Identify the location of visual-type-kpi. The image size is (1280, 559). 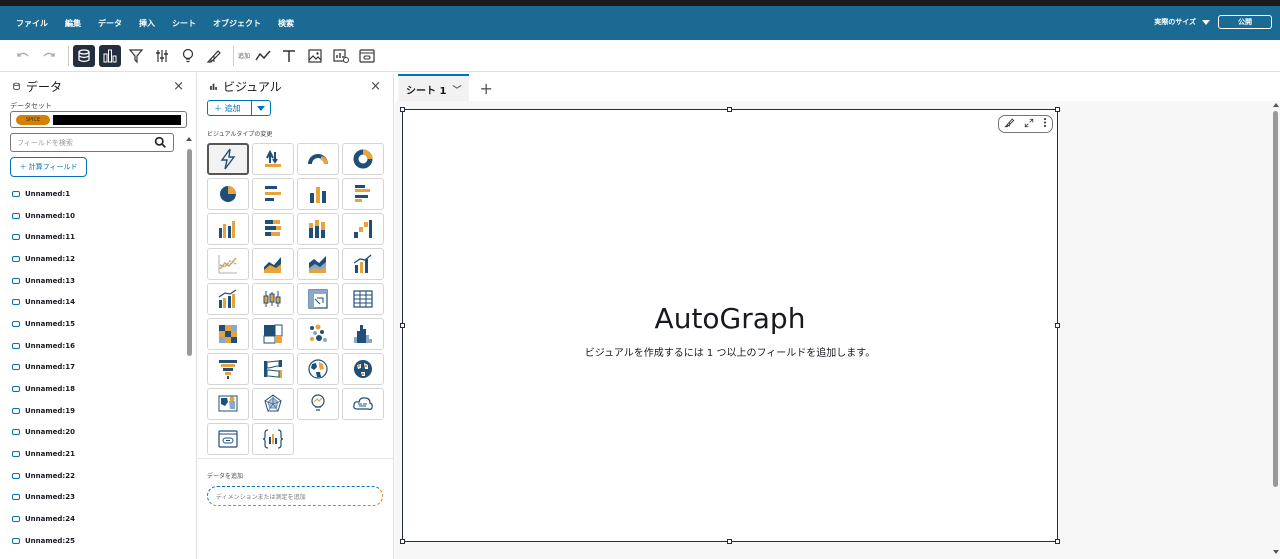
(273, 159).